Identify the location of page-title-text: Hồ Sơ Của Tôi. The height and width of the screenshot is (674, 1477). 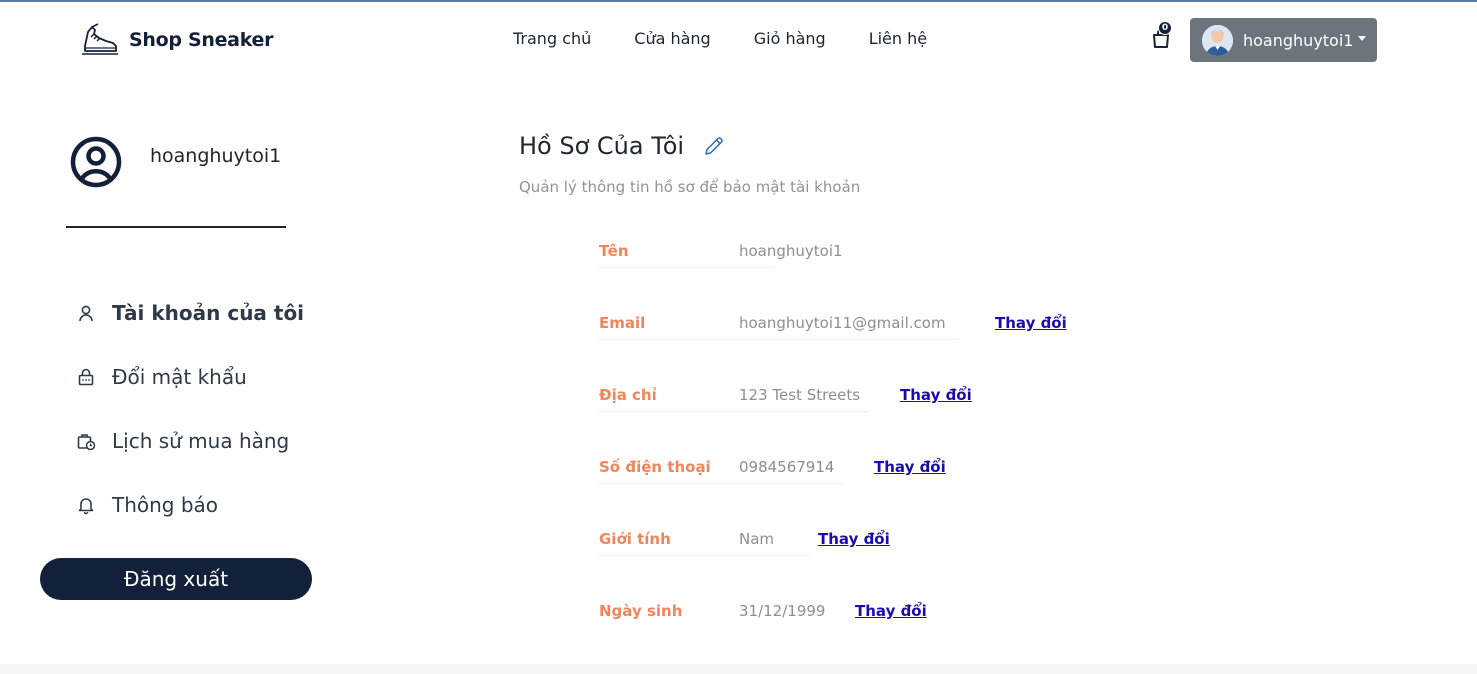
(602, 146).